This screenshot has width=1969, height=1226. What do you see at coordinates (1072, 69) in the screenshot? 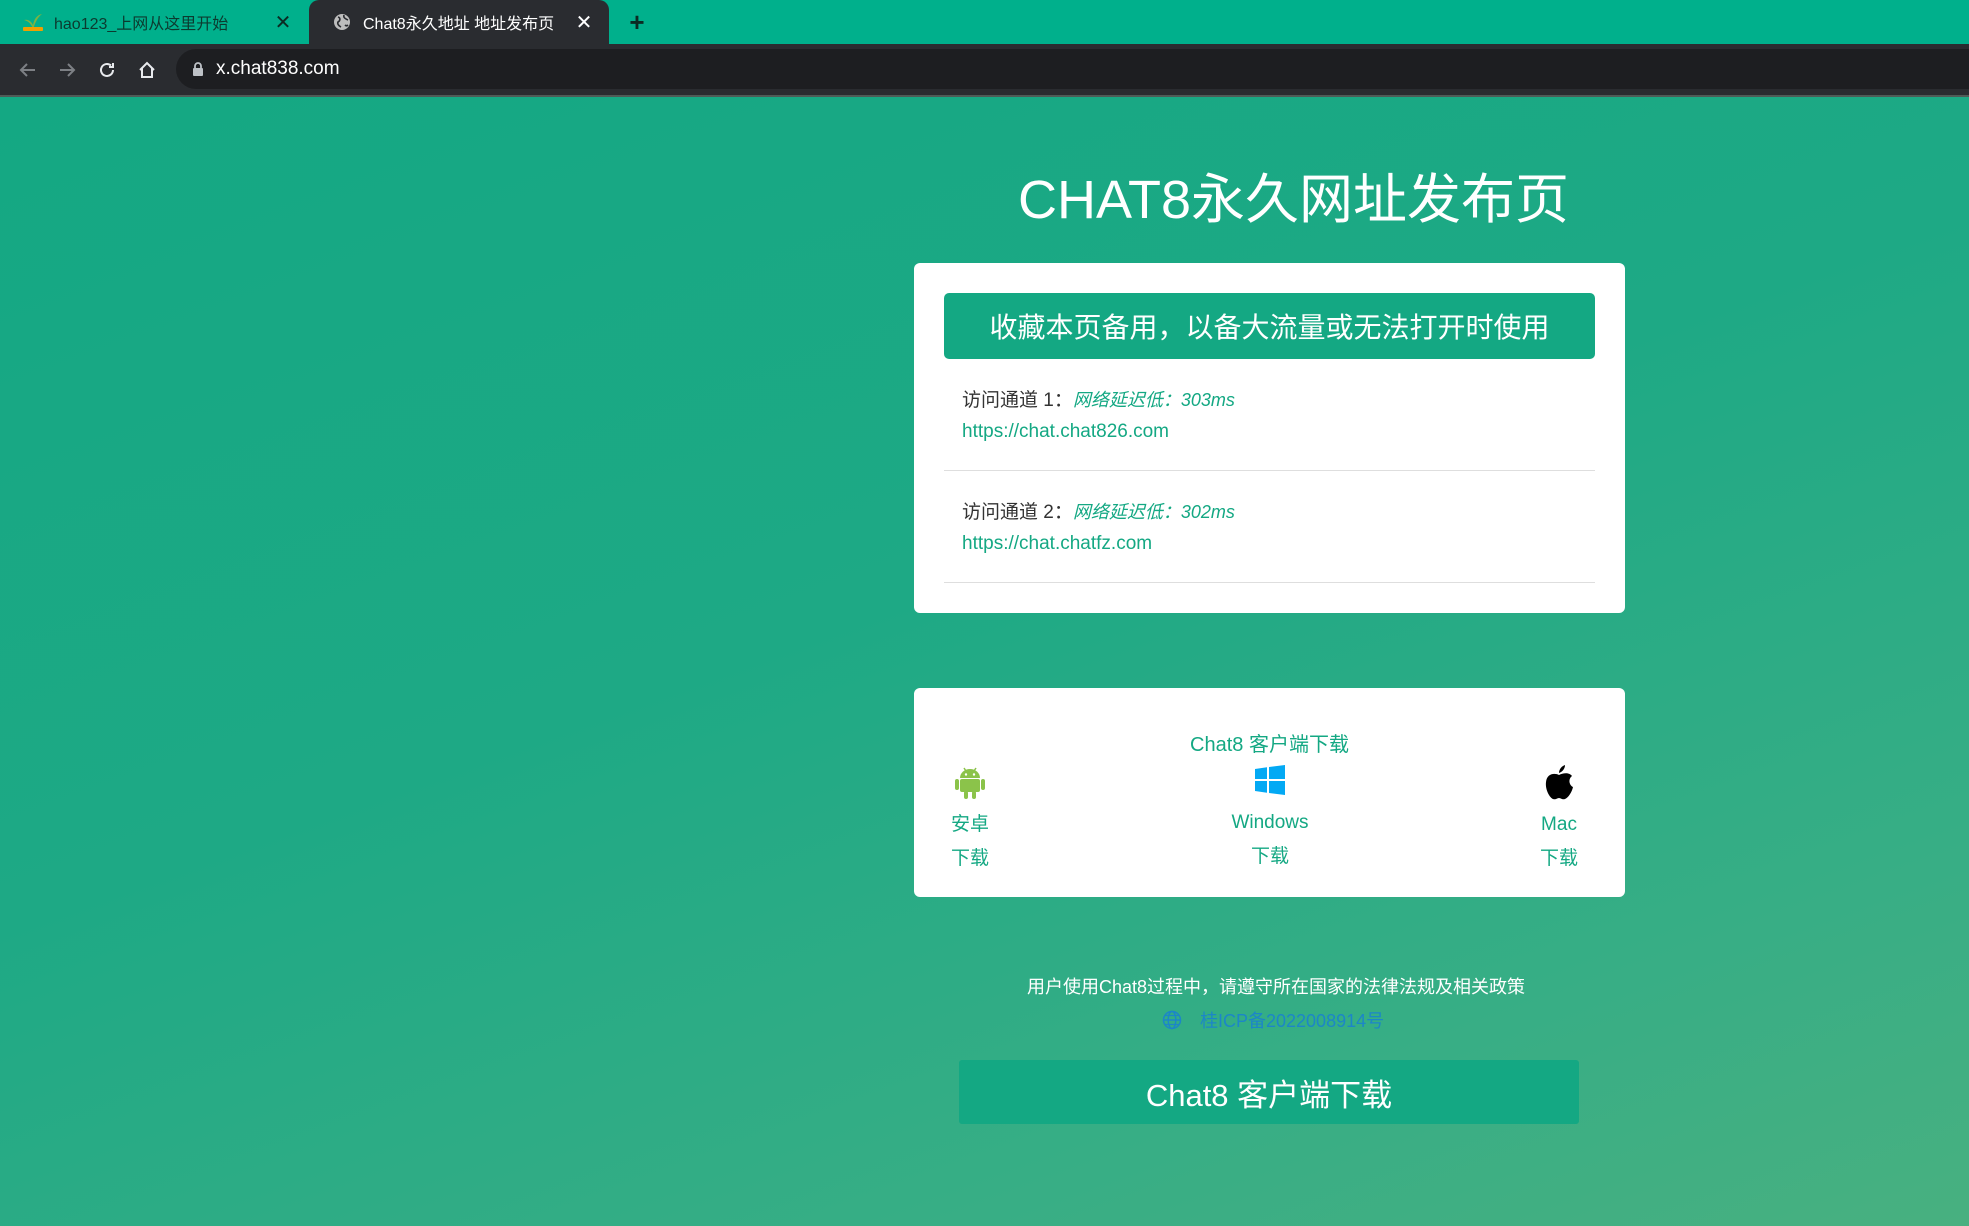
I see `address-bar: x.chat838.com` at bounding box center [1072, 69].